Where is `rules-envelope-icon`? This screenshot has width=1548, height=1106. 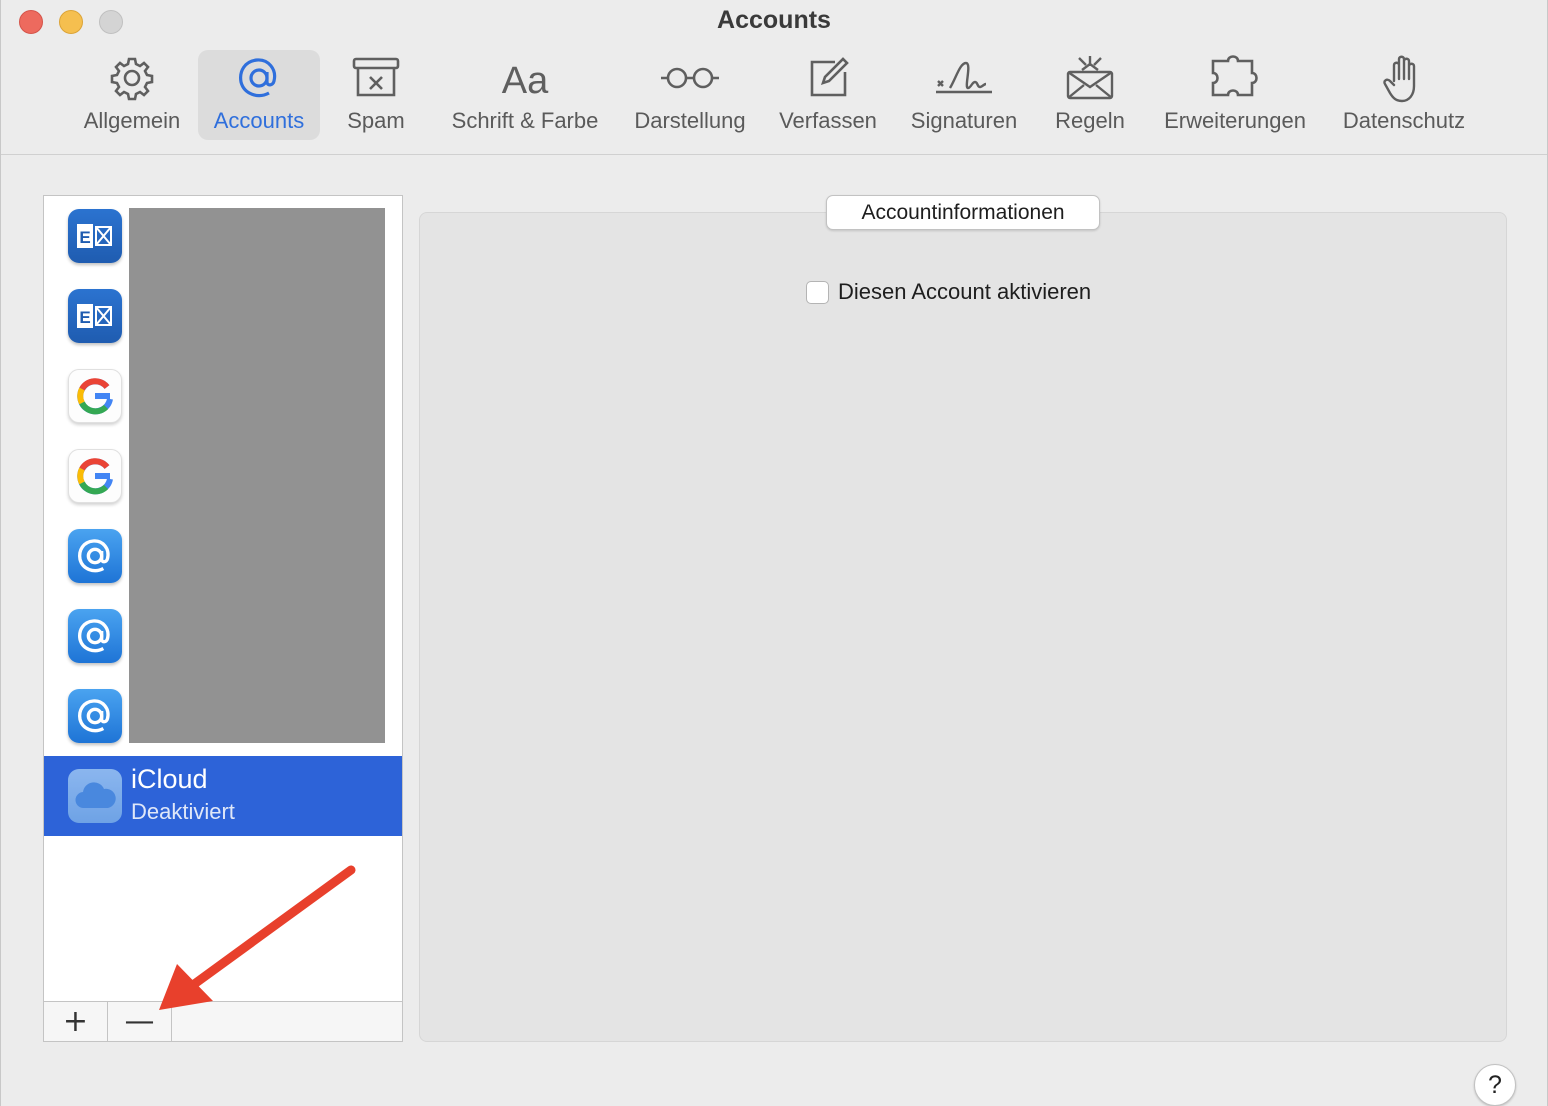 rules-envelope-icon is located at coordinates (1090, 78).